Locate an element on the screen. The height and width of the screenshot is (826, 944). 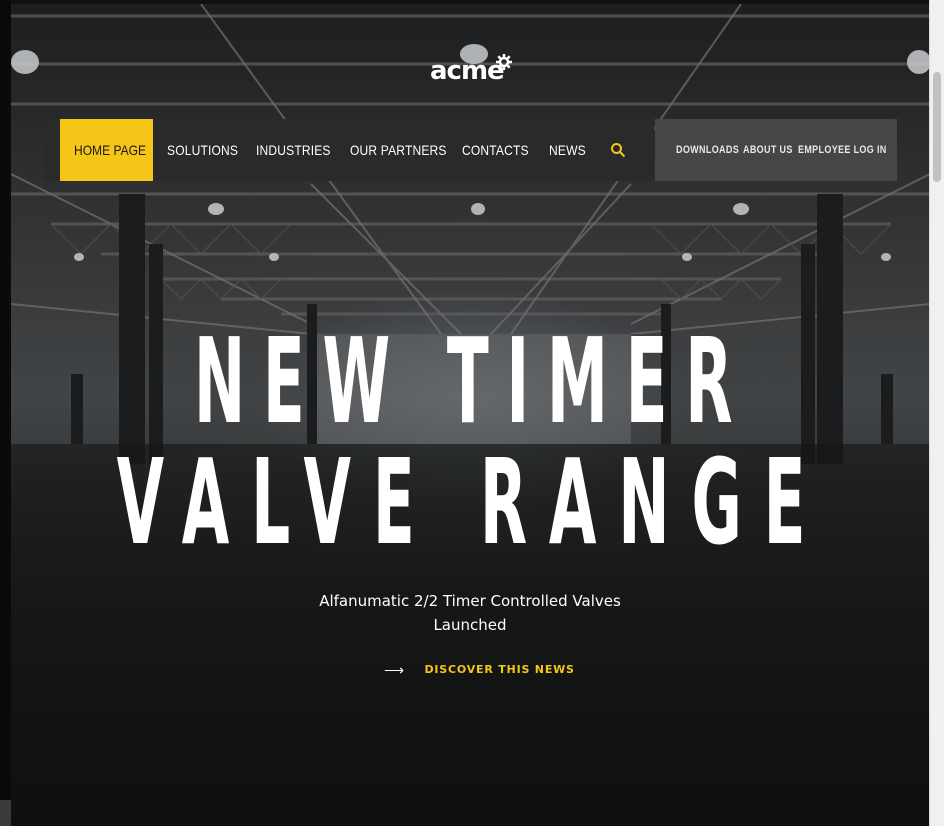
nav-item-contacts: CONTACTS is located at coordinates (495, 150).